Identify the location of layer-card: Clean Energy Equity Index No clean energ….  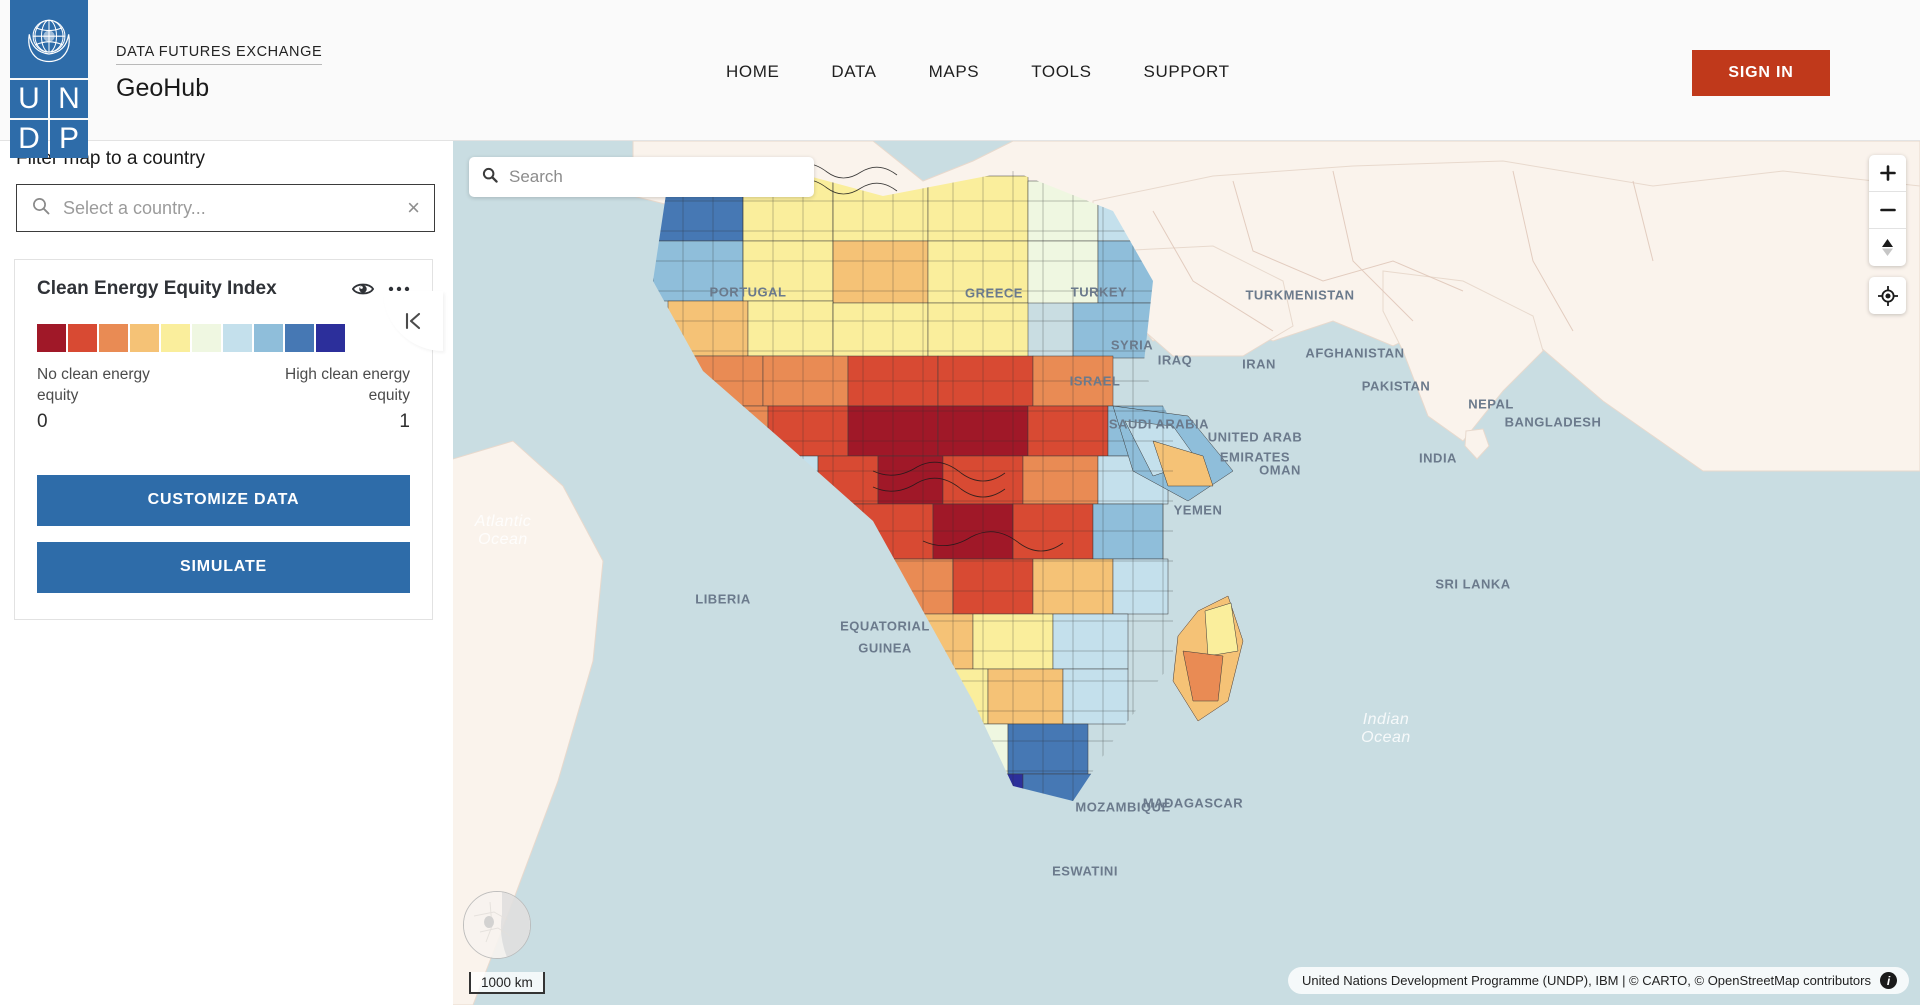
(223, 439).